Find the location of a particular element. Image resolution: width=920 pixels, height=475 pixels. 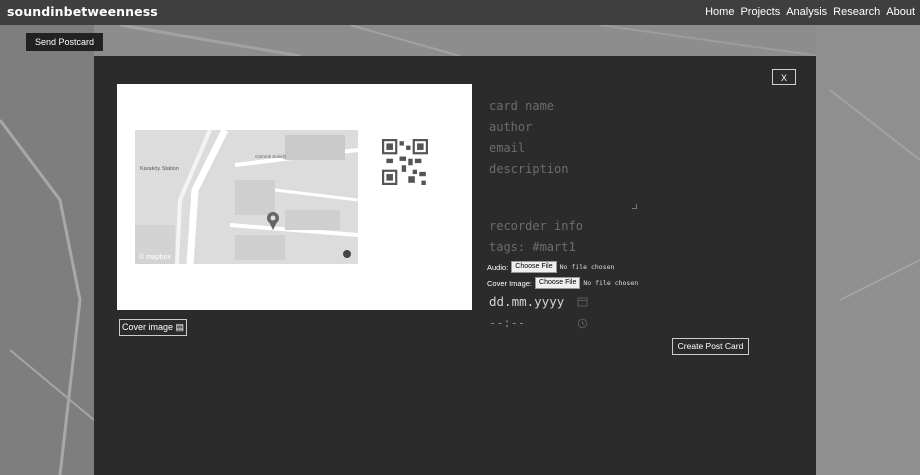

cover-no-file-text: No file chosen is located at coordinates (611, 283).